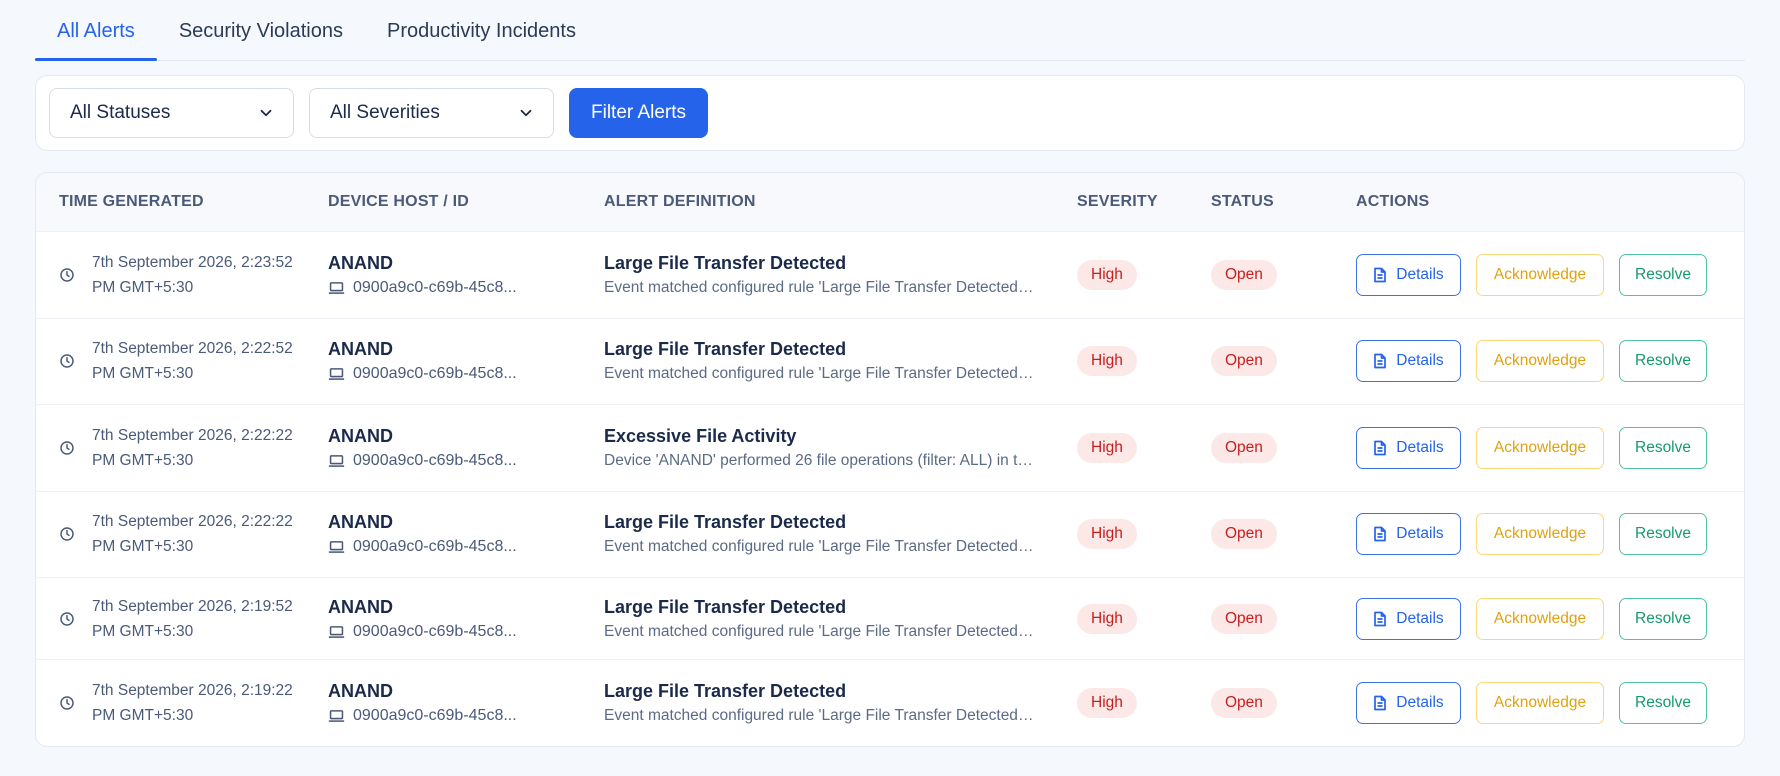 The image size is (1780, 776). Describe the element at coordinates (1117, 201) in the screenshot. I see `header-severity: SEVERITY` at that location.